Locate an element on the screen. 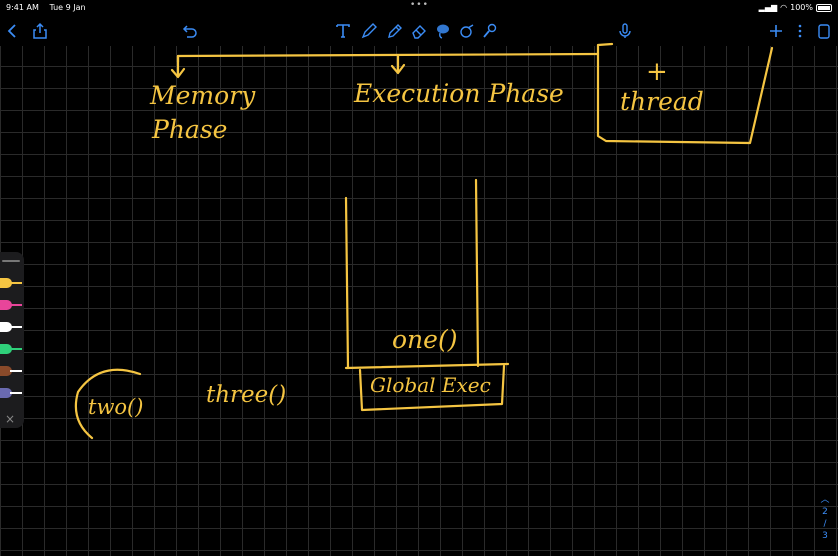 The image size is (838, 556). pen-tool-icon is located at coordinates (369, 31).